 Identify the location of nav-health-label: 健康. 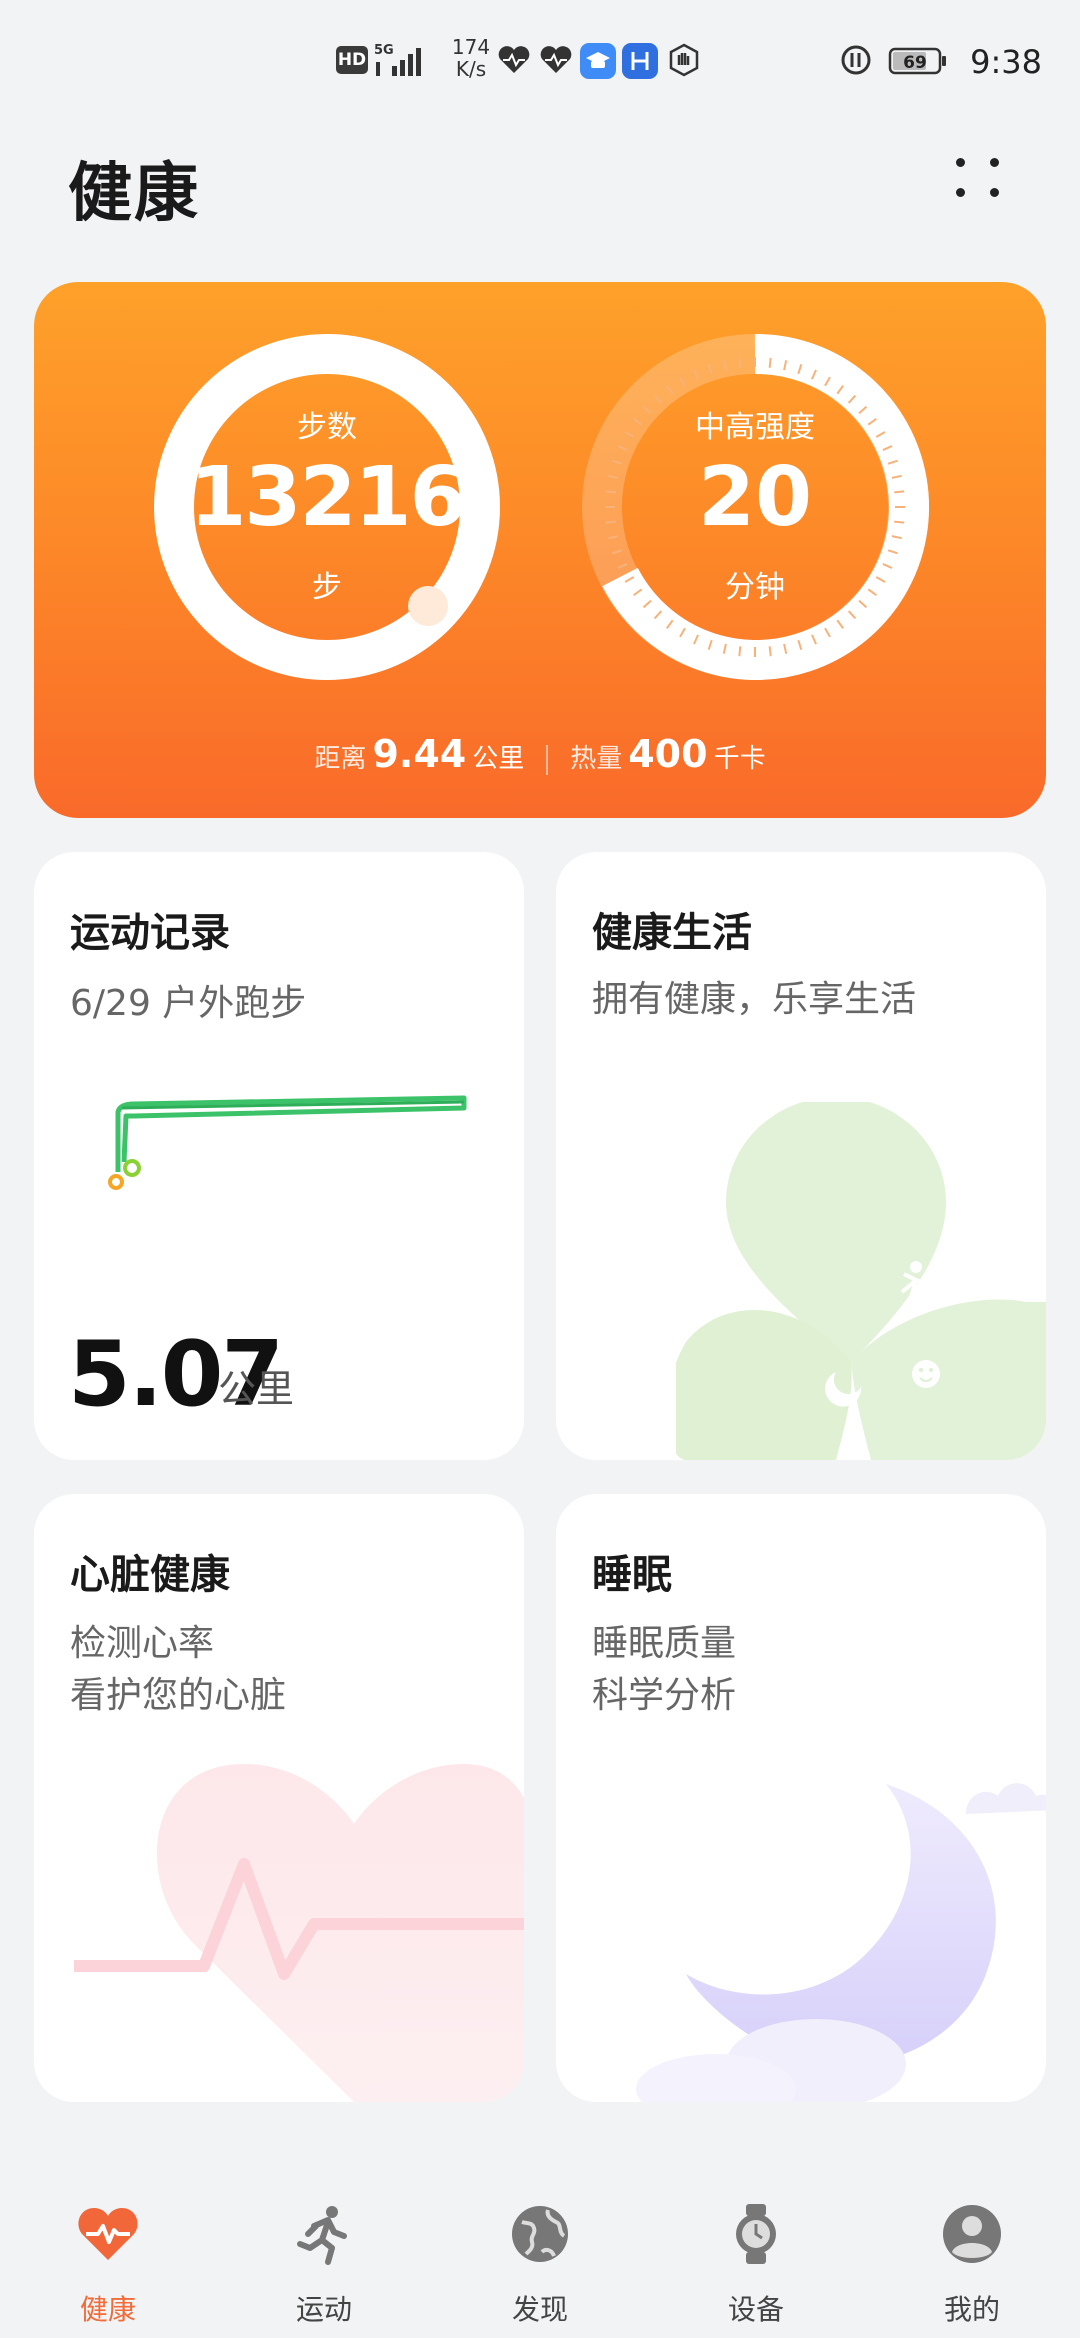
(107, 2309).